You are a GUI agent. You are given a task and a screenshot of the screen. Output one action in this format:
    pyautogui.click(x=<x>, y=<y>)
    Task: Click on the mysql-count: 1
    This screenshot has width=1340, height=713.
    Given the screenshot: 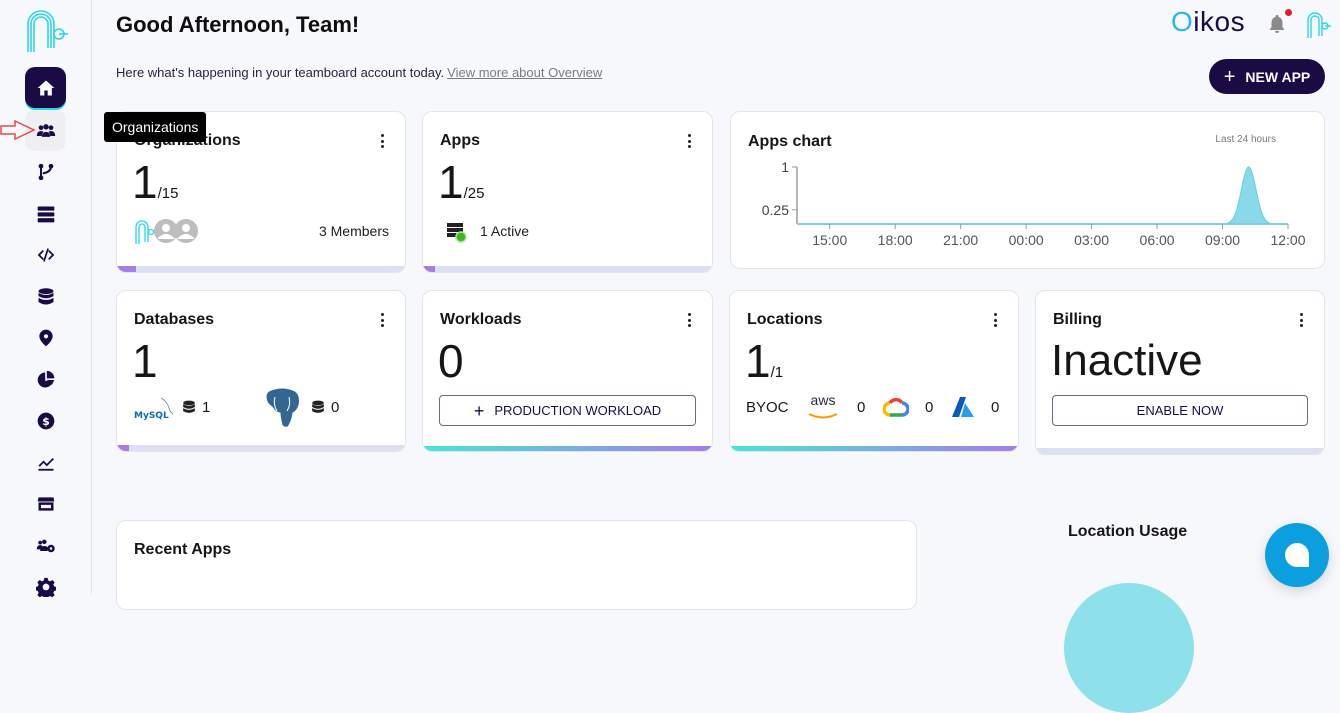 What is the action you would take?
    pyautogui.click(x=206, y=407)
    